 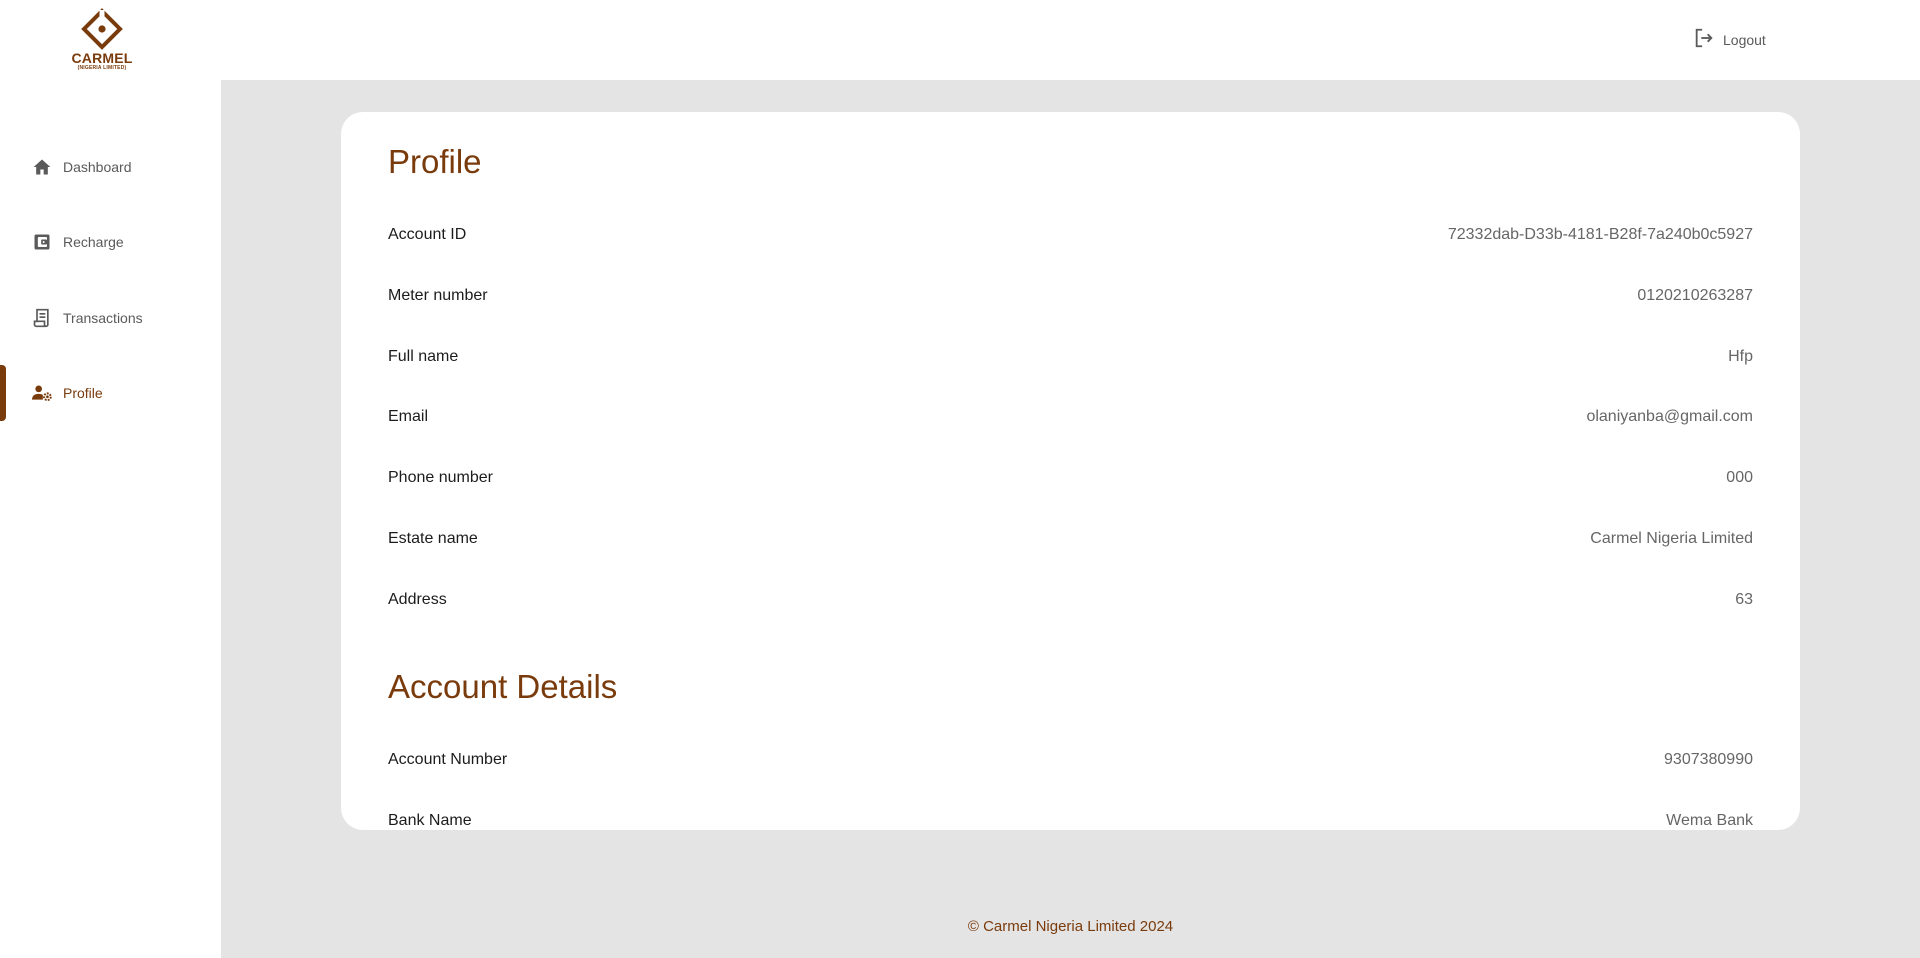 I want to click on profile-row-meter-number: Meter number 0120210263287, so click(x=1070, y=296).